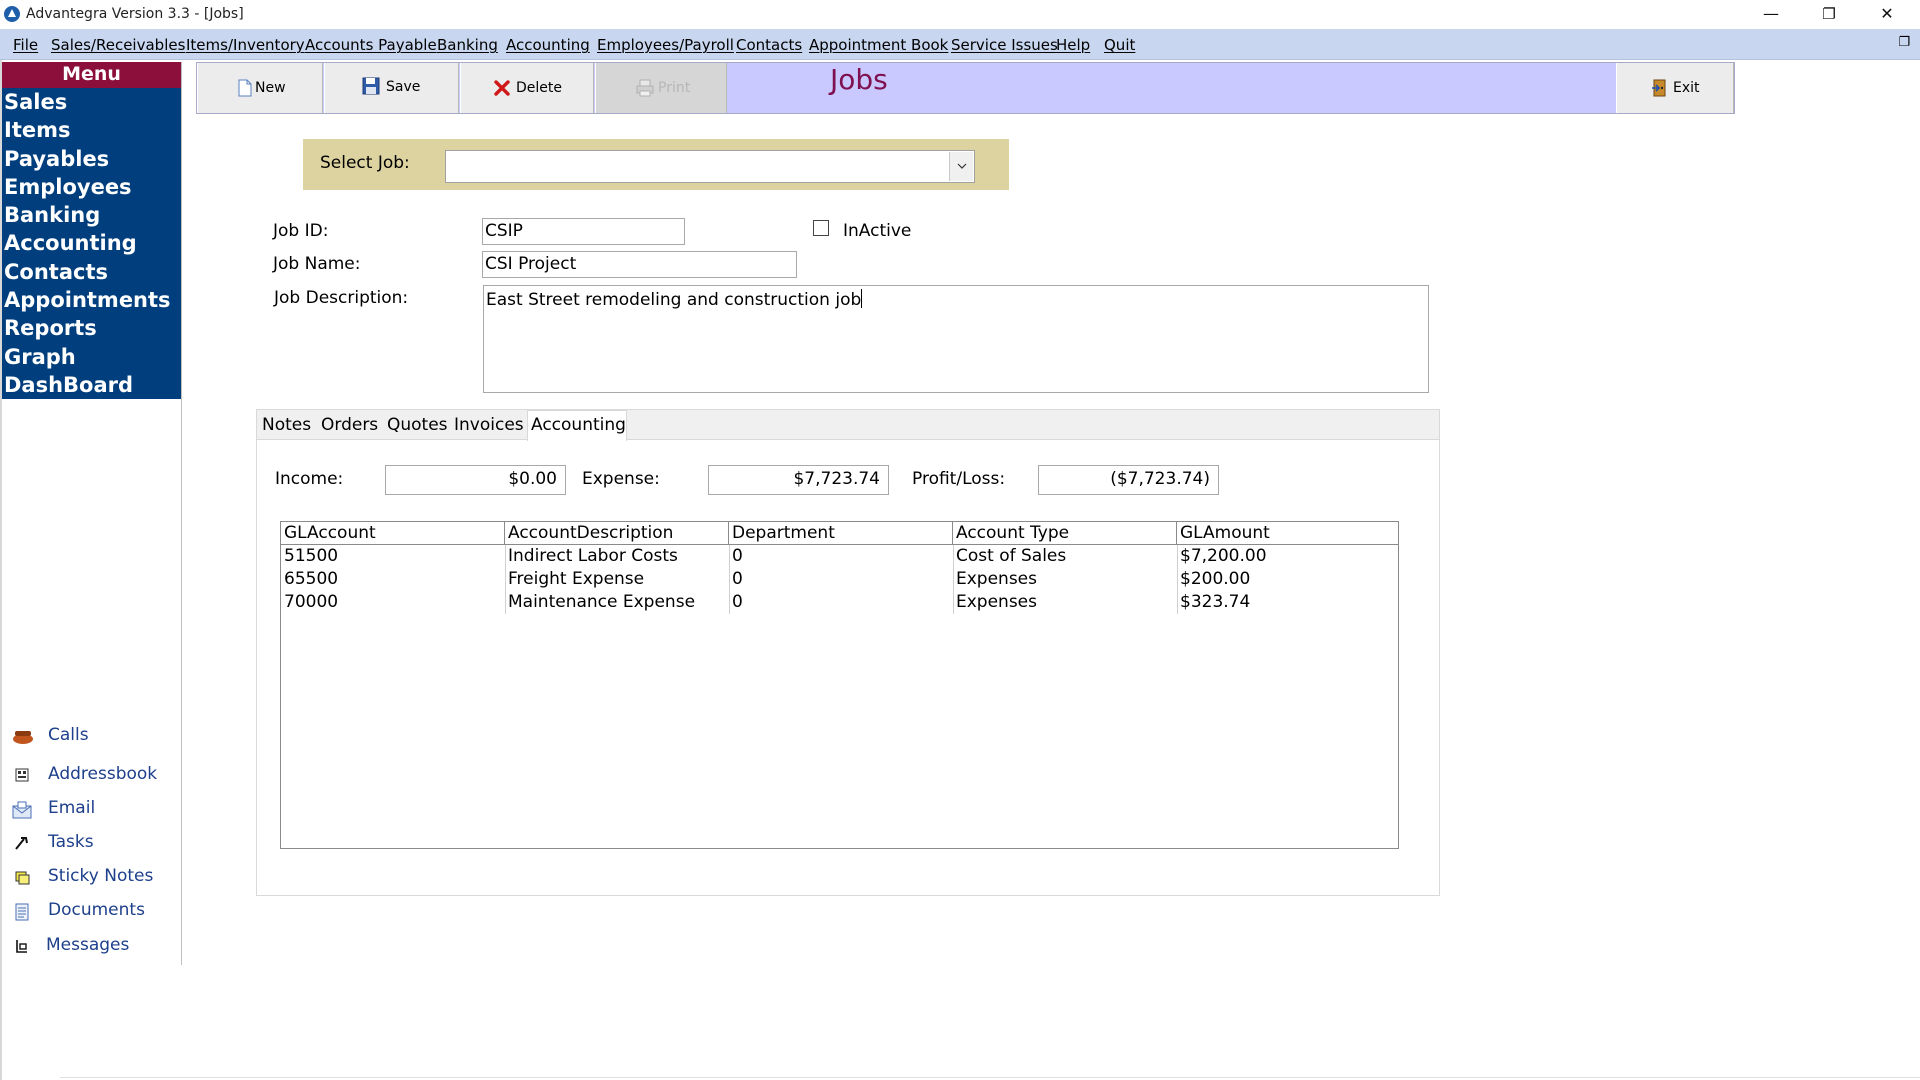 This screenshot has width=1920, height=1080. What do you see at coordinates (645, 88) in the screenshot?
I see `printer-icon` at bounding box center [645, 88].